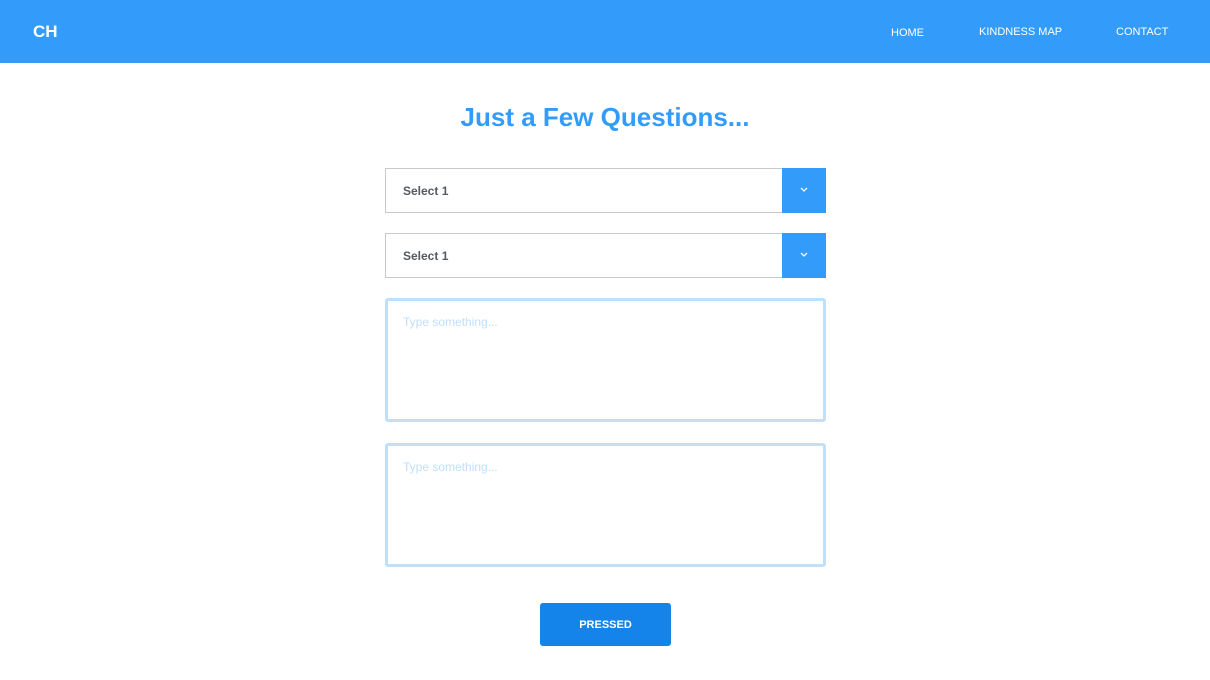 The width and height of the screenshot is (1210, 680). I want to click on nav-link-kindness-map: KINDNESS MAP, so click(1020, 32).